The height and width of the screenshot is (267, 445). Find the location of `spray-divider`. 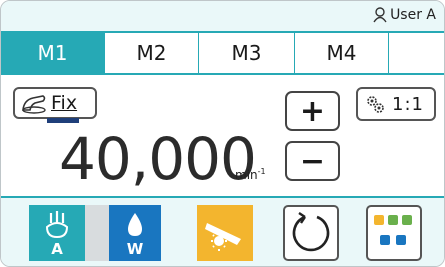

spray-divider is located at coordinates (97, 233).